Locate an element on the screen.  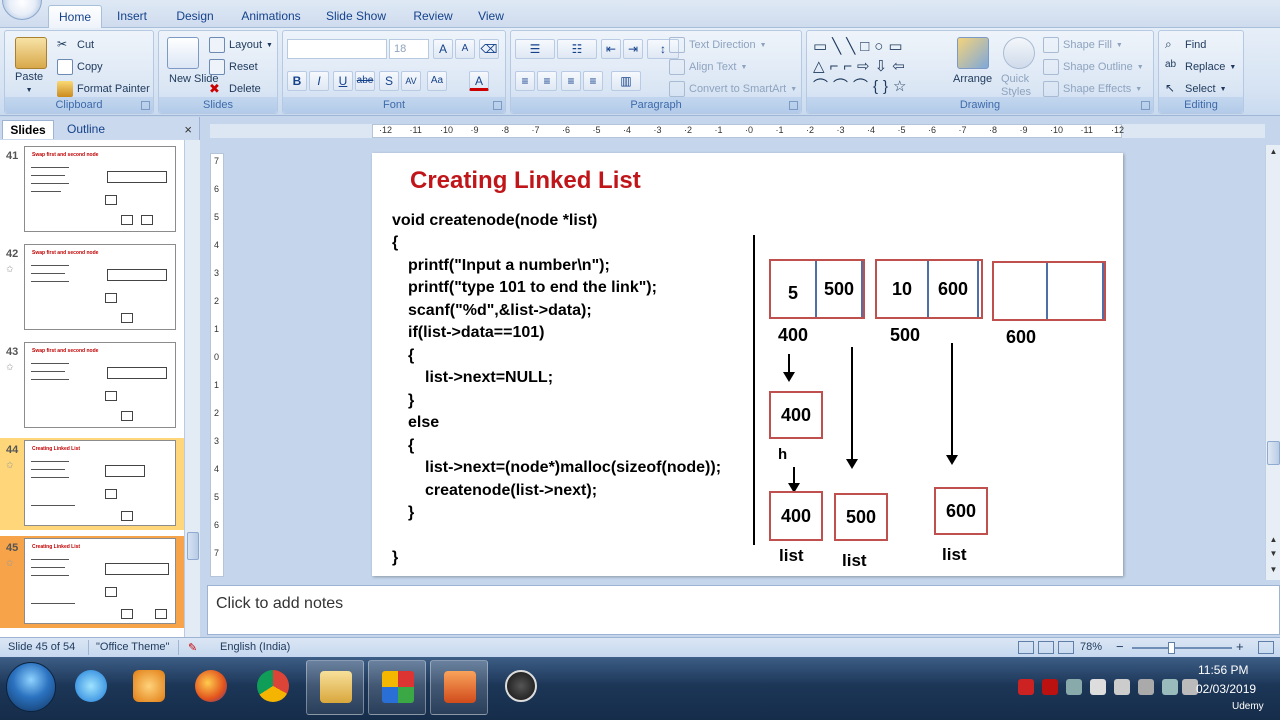
tab-slide-show: Slide Show is located at coordinates (356, 16).